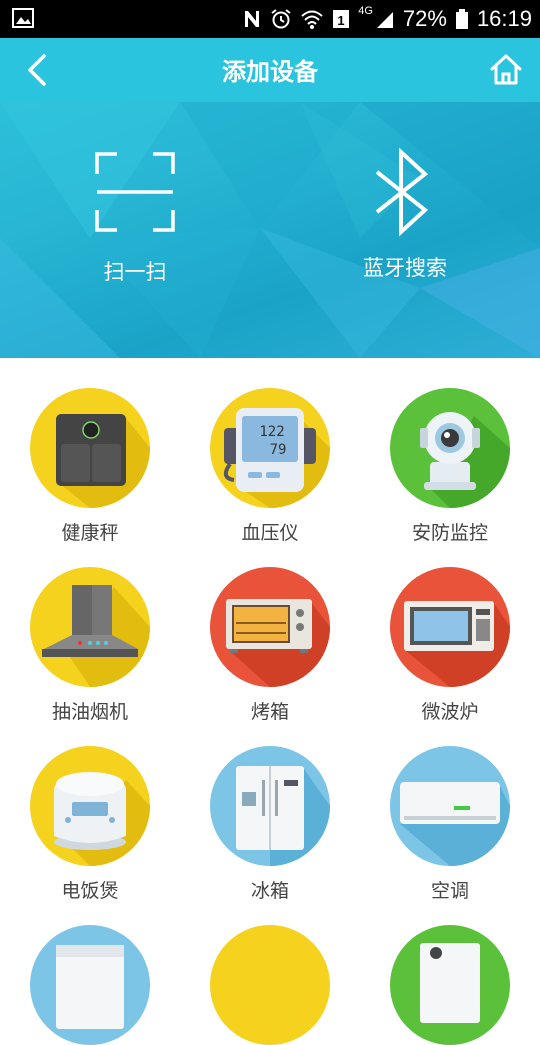 This screenshot has height=1045, width=540. I want to click on refrigerator-icon, so click(270, 806).